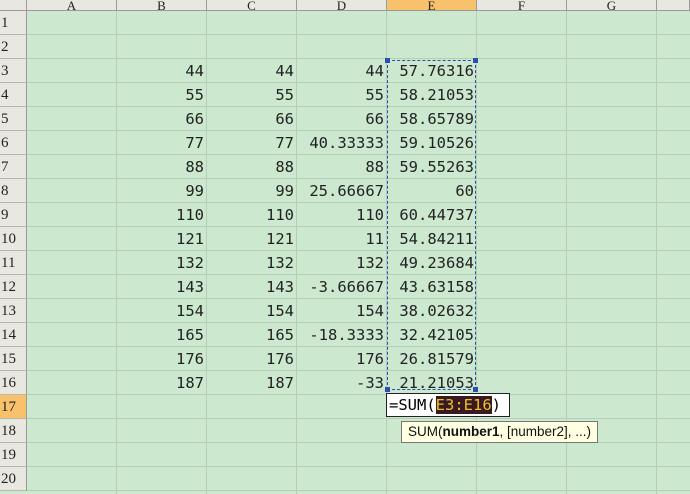 The height and width of the screenshot is (494, 690). What do you see at coordinates (387, 60) in the screenshot?
I see `range-handle-top-left` at bounding box center [387, 60].